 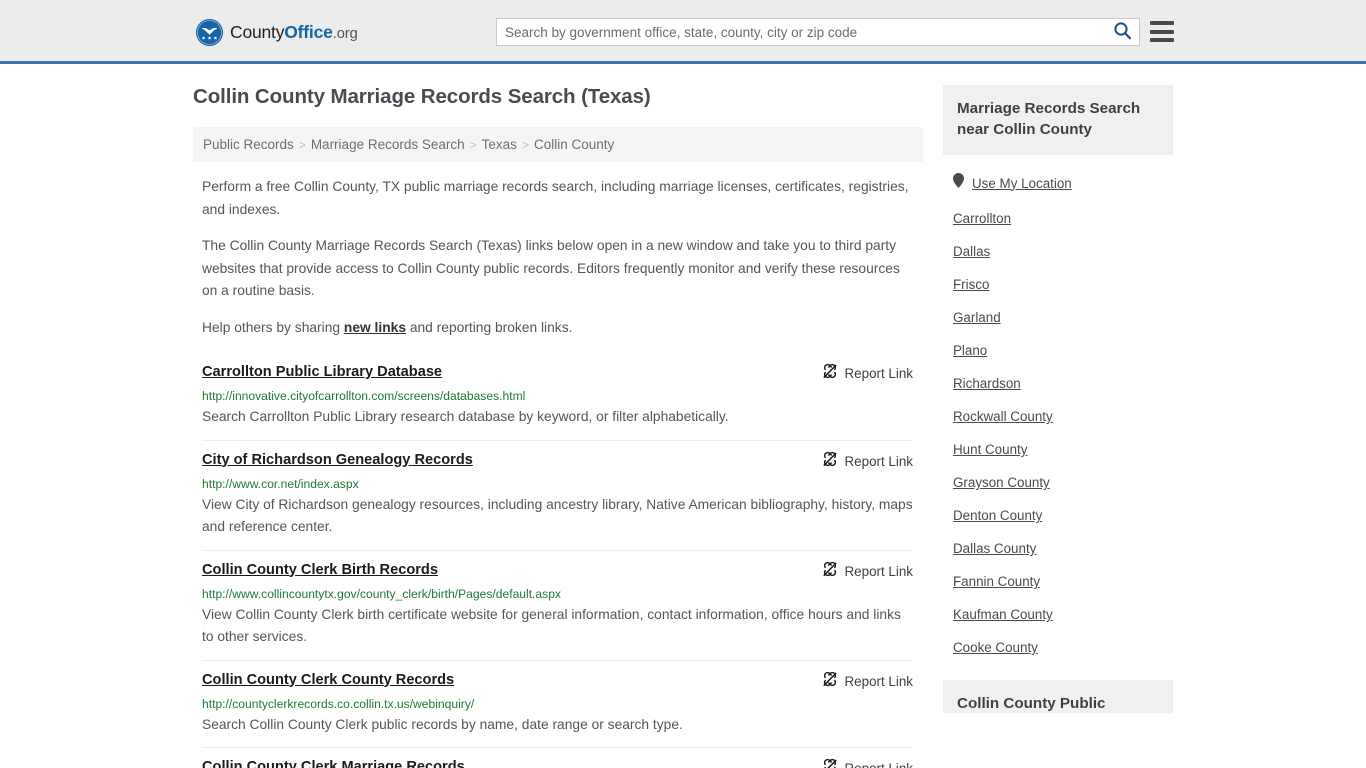 What do you see at coordinates (958, 183) in the screenshot?
I see `map-pin-icon` at bounding box center [958, 183].